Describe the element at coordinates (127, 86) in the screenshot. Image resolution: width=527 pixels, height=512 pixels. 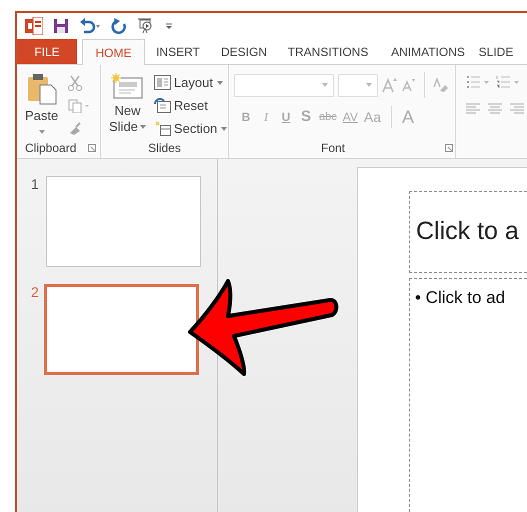
I see `new-slide-icon` at that location.